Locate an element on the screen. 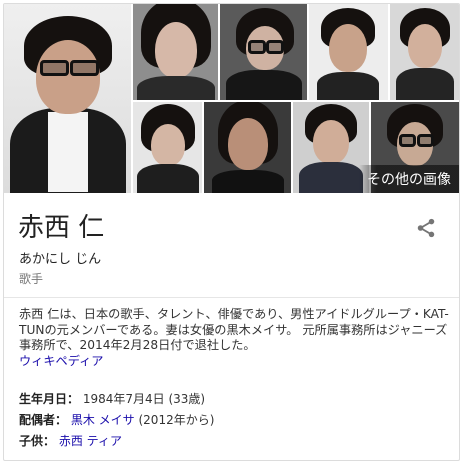 Image resolution: width=463 pixels, height=462 pixels. fact-spouse-label: 配偶者： is located at coordinates (43, 420).